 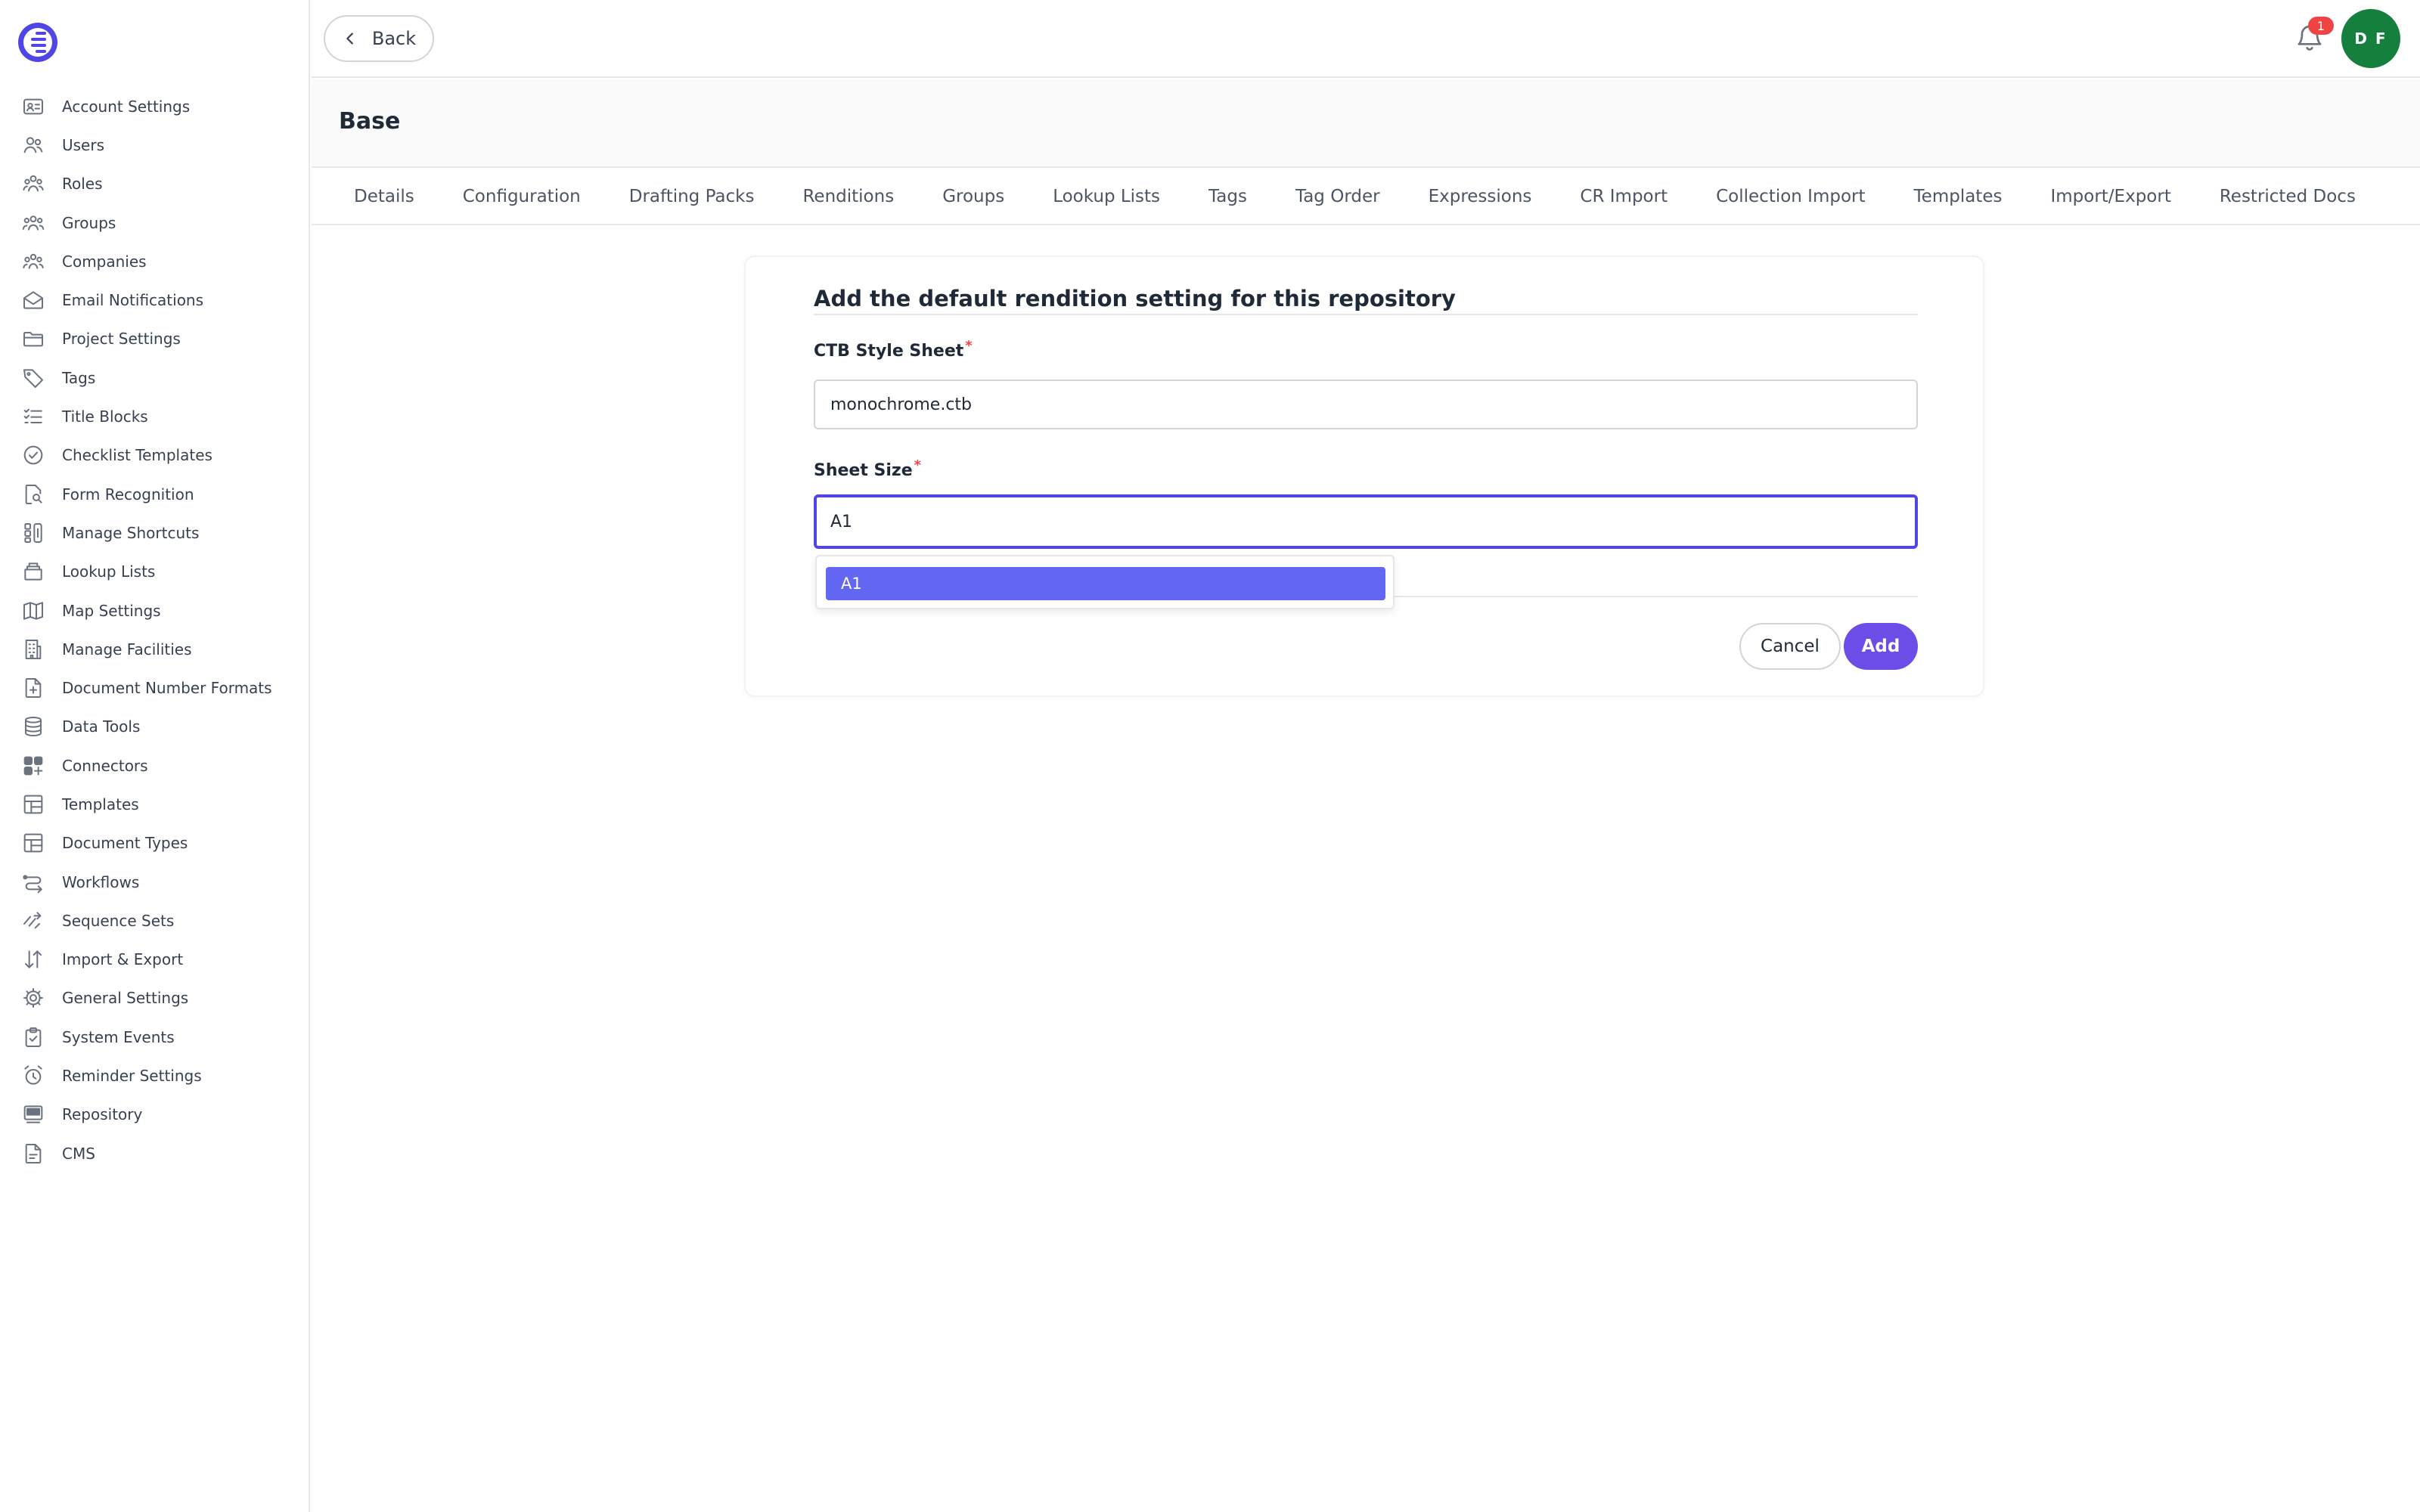 I want to click on tab-groups: Groups, so click(x=973, y=197).